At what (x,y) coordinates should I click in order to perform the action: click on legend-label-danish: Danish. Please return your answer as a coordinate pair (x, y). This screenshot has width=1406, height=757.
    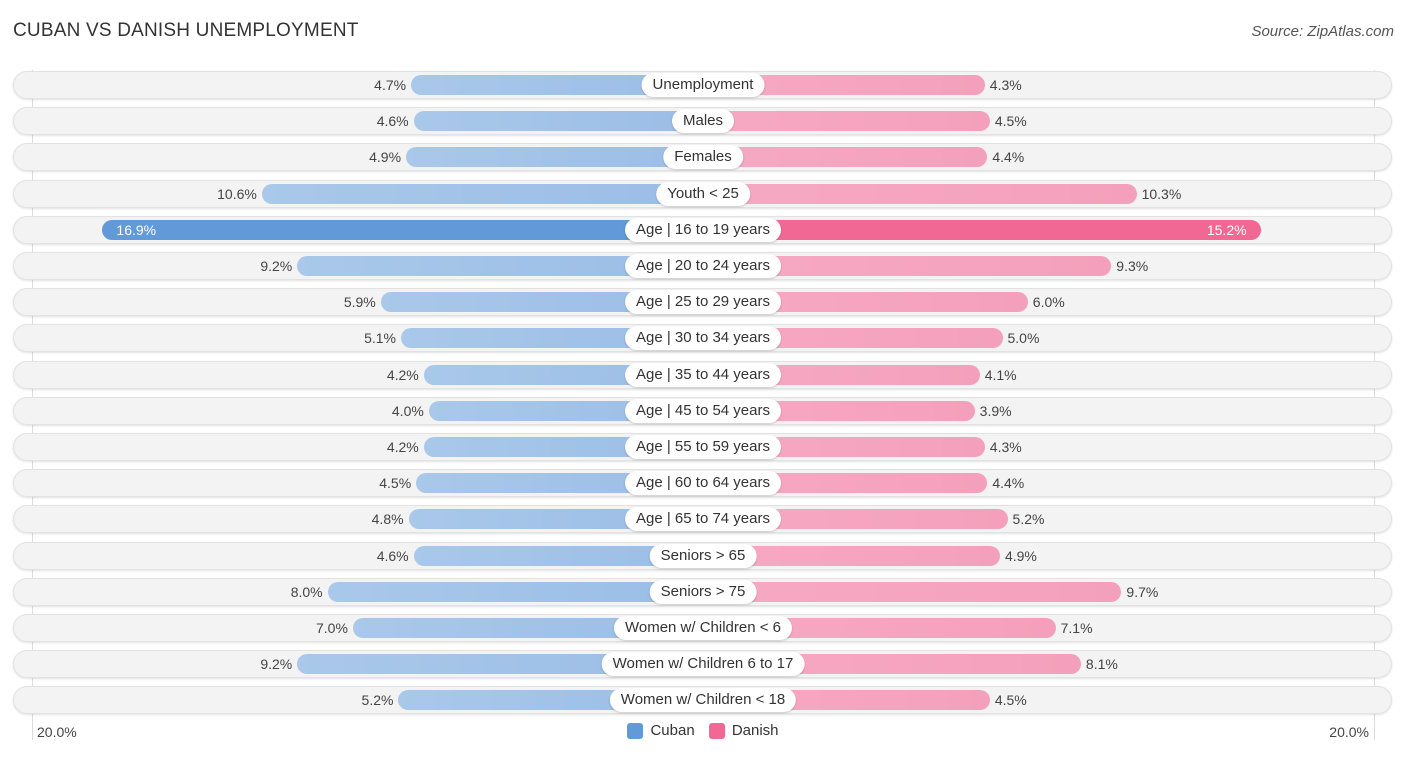
    Looking at the image, I should click on (755, 730).